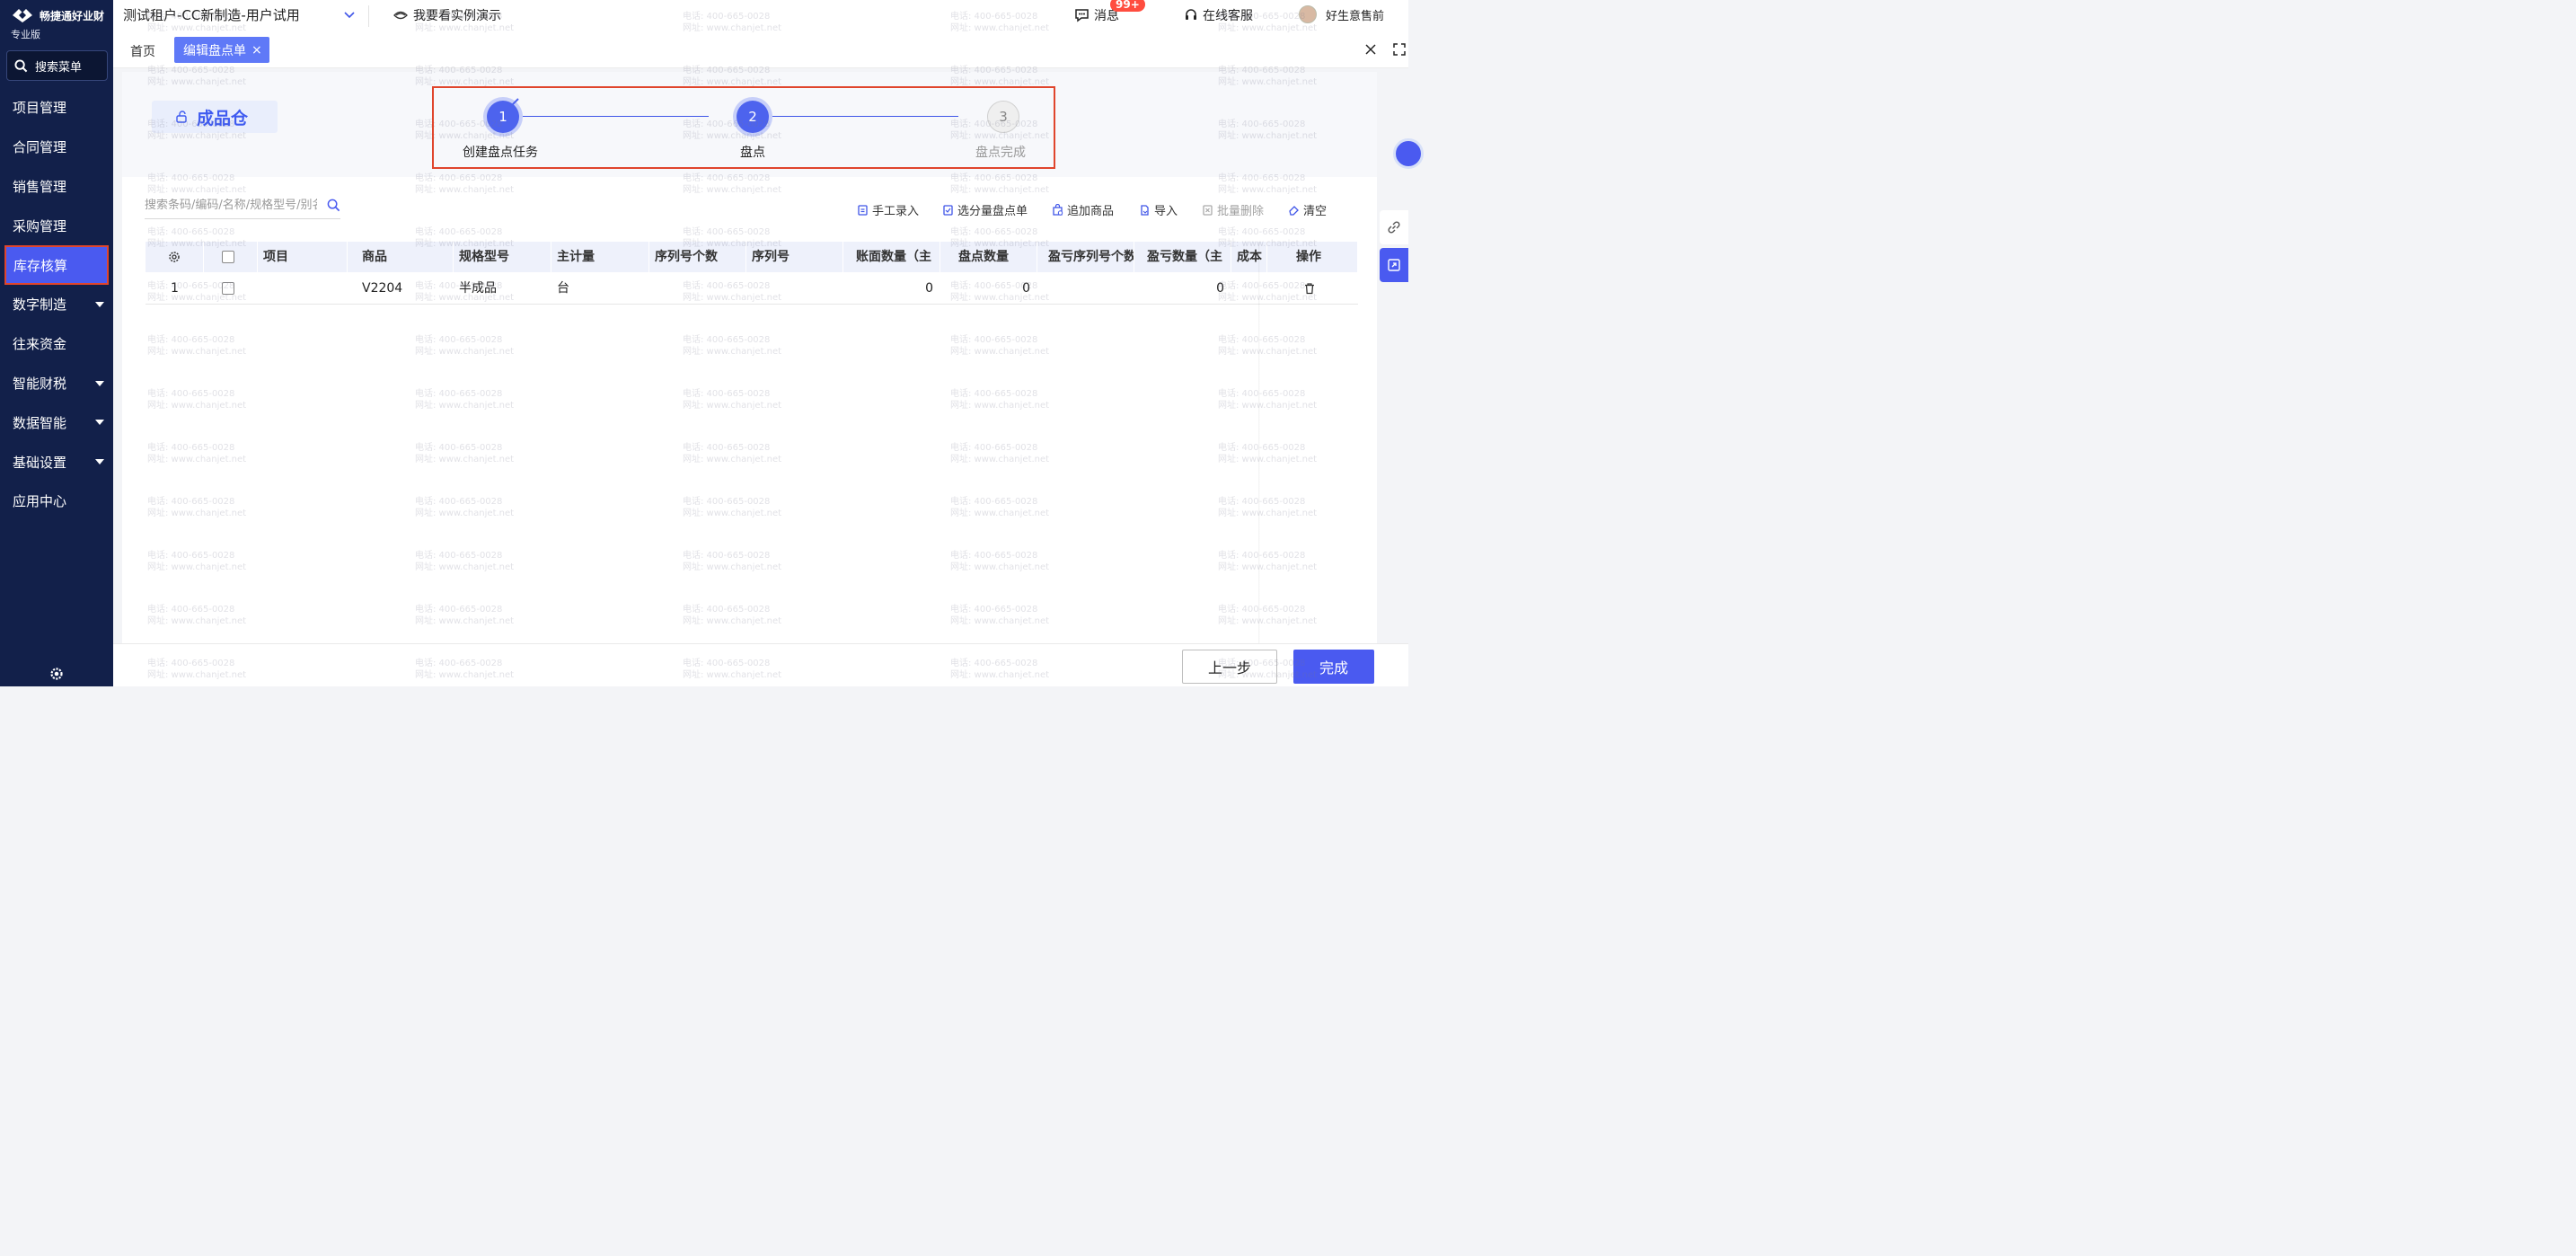 This screenshot has width=2576, height=1256. What do you see at coordinates (447, 15) in the screenshot?
I see `demo-link: 我要看实例演示` at bounding box center [447, 15].